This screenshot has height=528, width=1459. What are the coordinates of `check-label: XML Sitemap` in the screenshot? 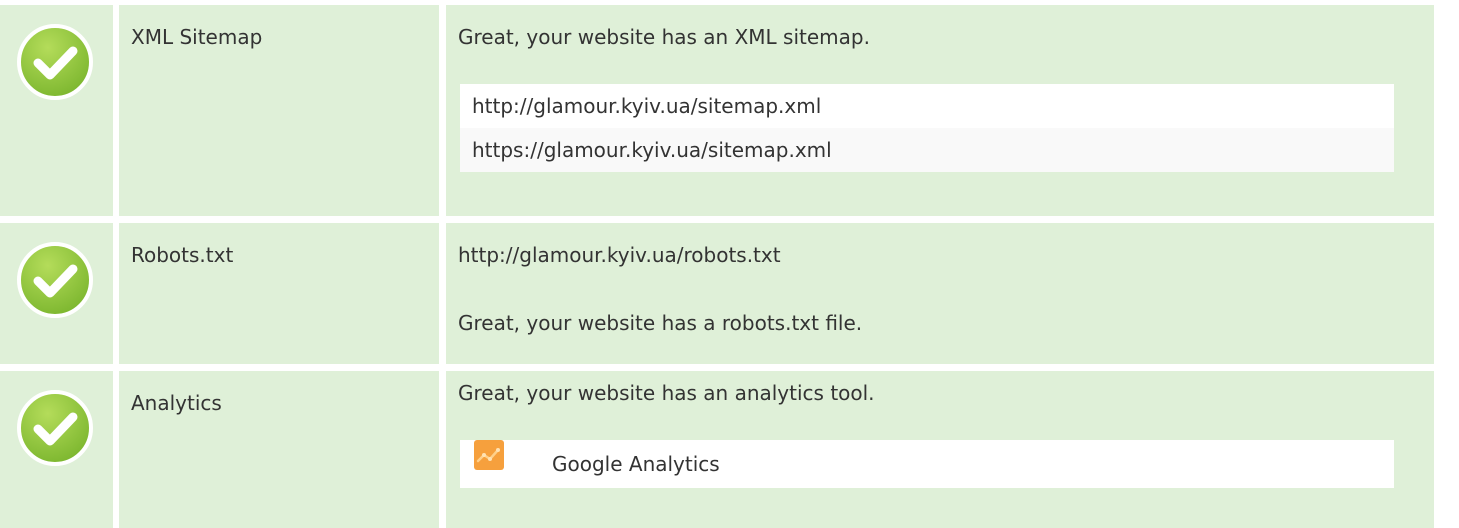 It's located at (197, 37).